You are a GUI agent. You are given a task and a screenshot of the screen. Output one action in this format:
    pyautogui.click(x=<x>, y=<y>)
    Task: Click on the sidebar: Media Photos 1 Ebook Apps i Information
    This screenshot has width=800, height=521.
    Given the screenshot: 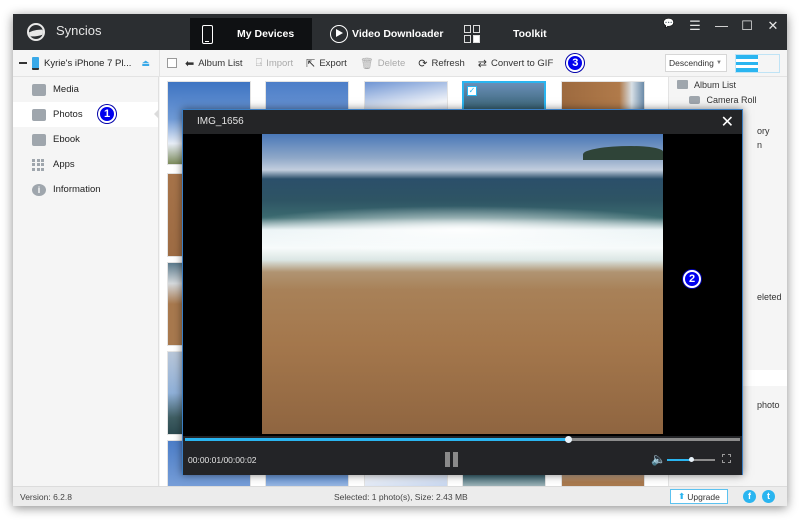 What is the action you would take?
    pyautogui.click(x=86, y=281)
    